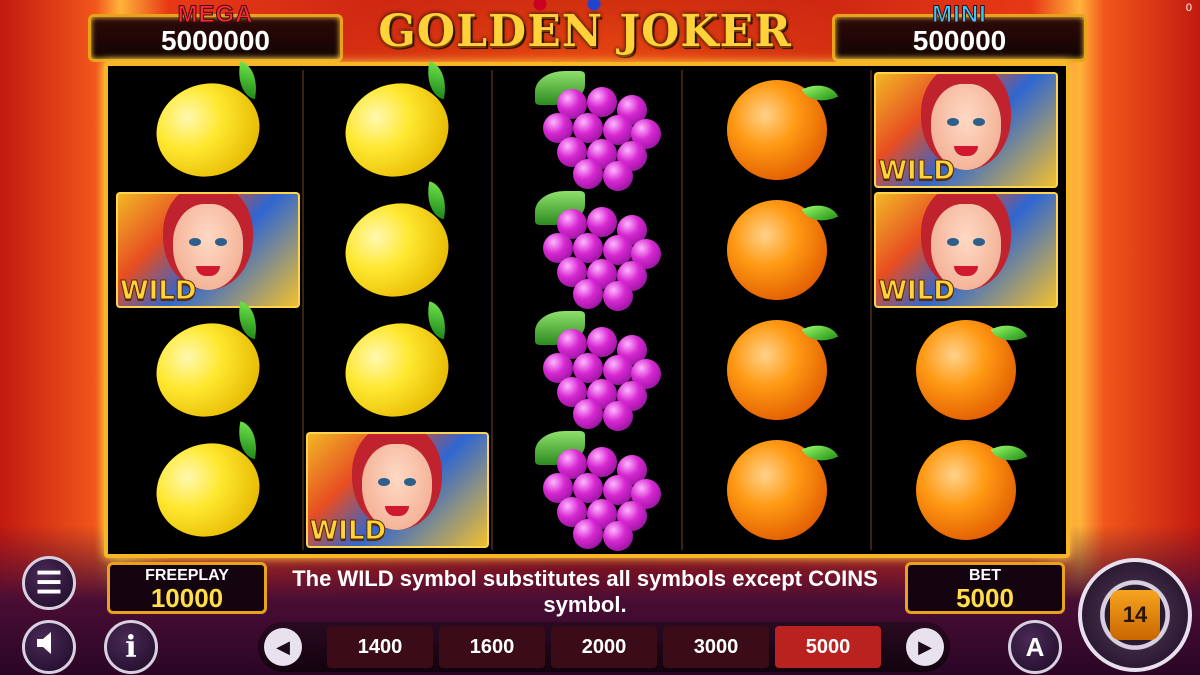 The height and width of the screenshot is (675, 1200). I want to click on sound-button, so click(49, 647).